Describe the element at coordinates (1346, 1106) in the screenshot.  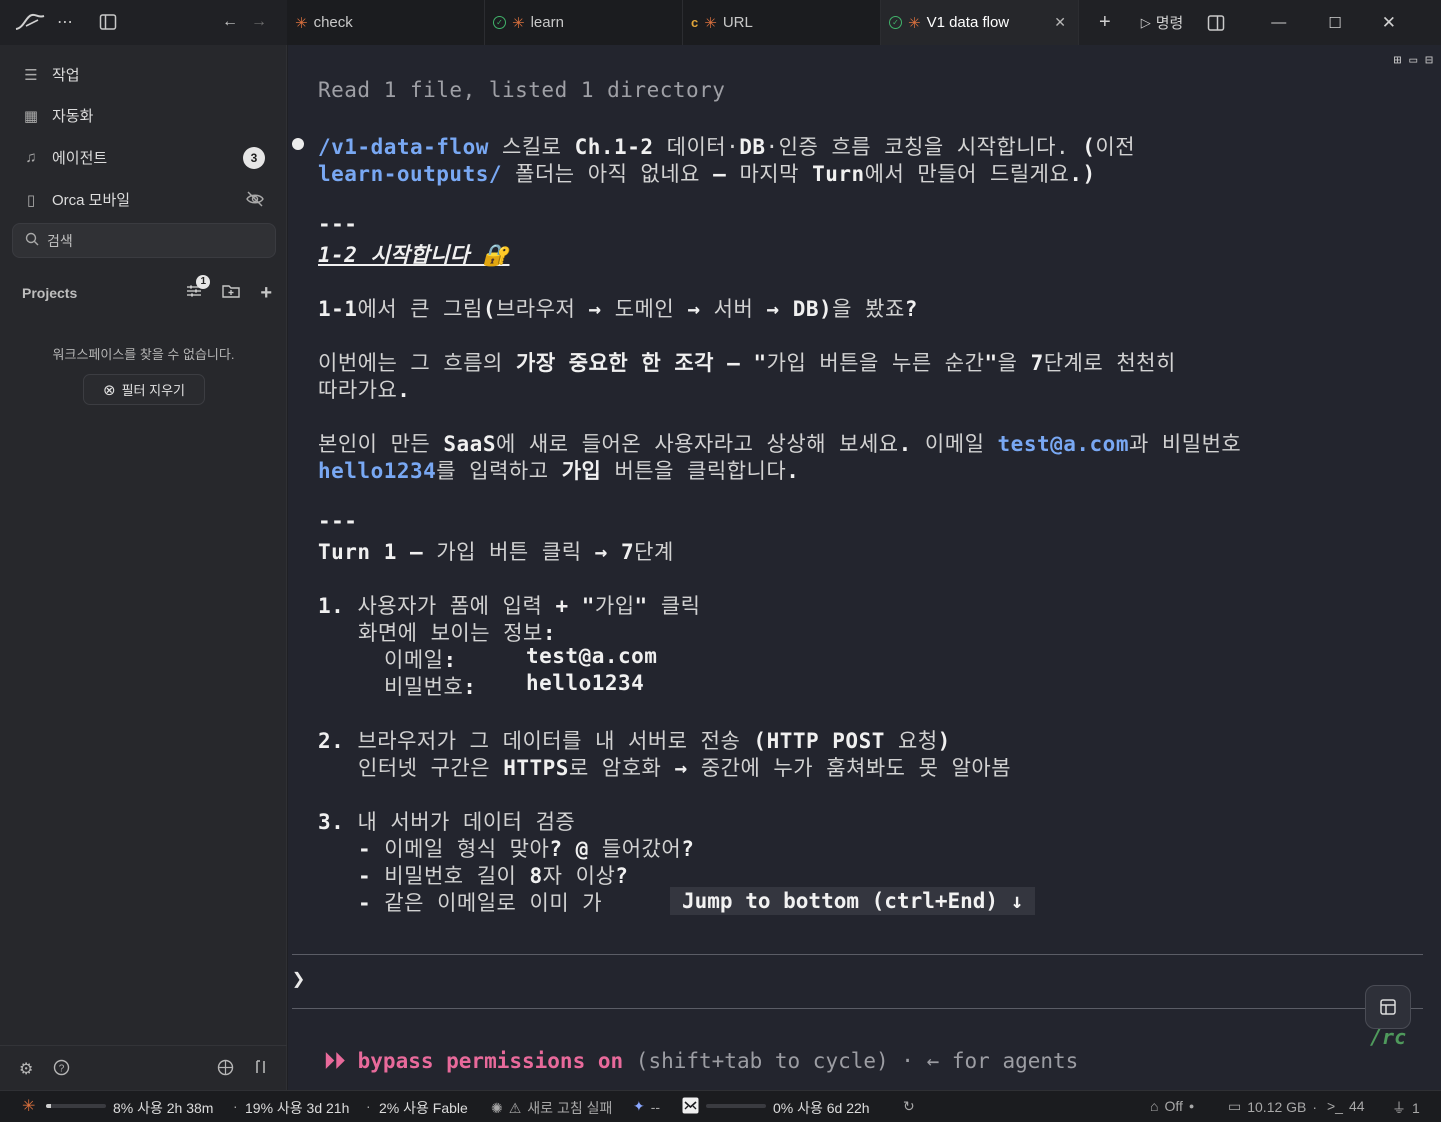
I see `terminal-count: >_ 44` at that location.